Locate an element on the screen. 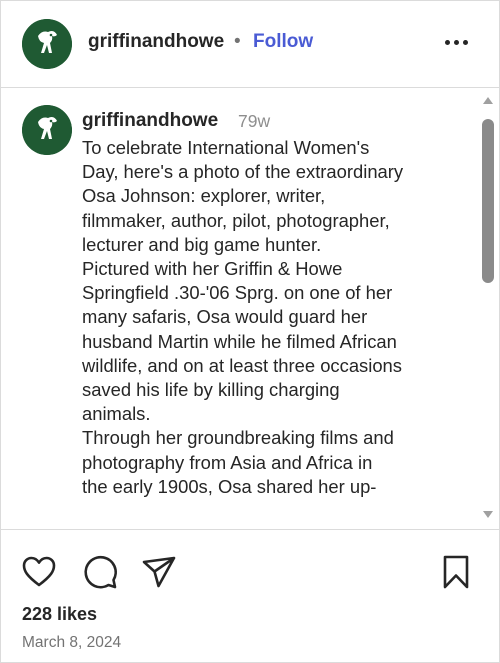  comment-icon is located at coordinates (100, 572).